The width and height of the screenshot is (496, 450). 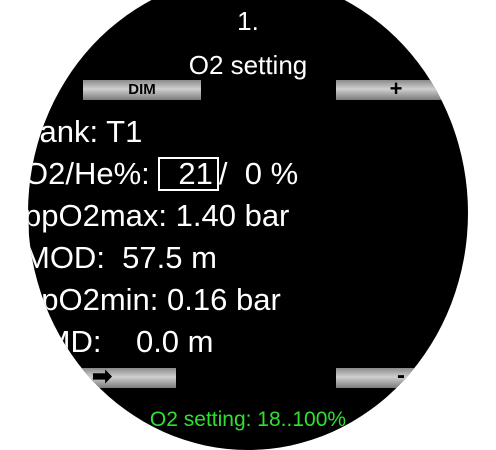 I want to click on tank-row: Tank: T1, so click(x=85, y=131).